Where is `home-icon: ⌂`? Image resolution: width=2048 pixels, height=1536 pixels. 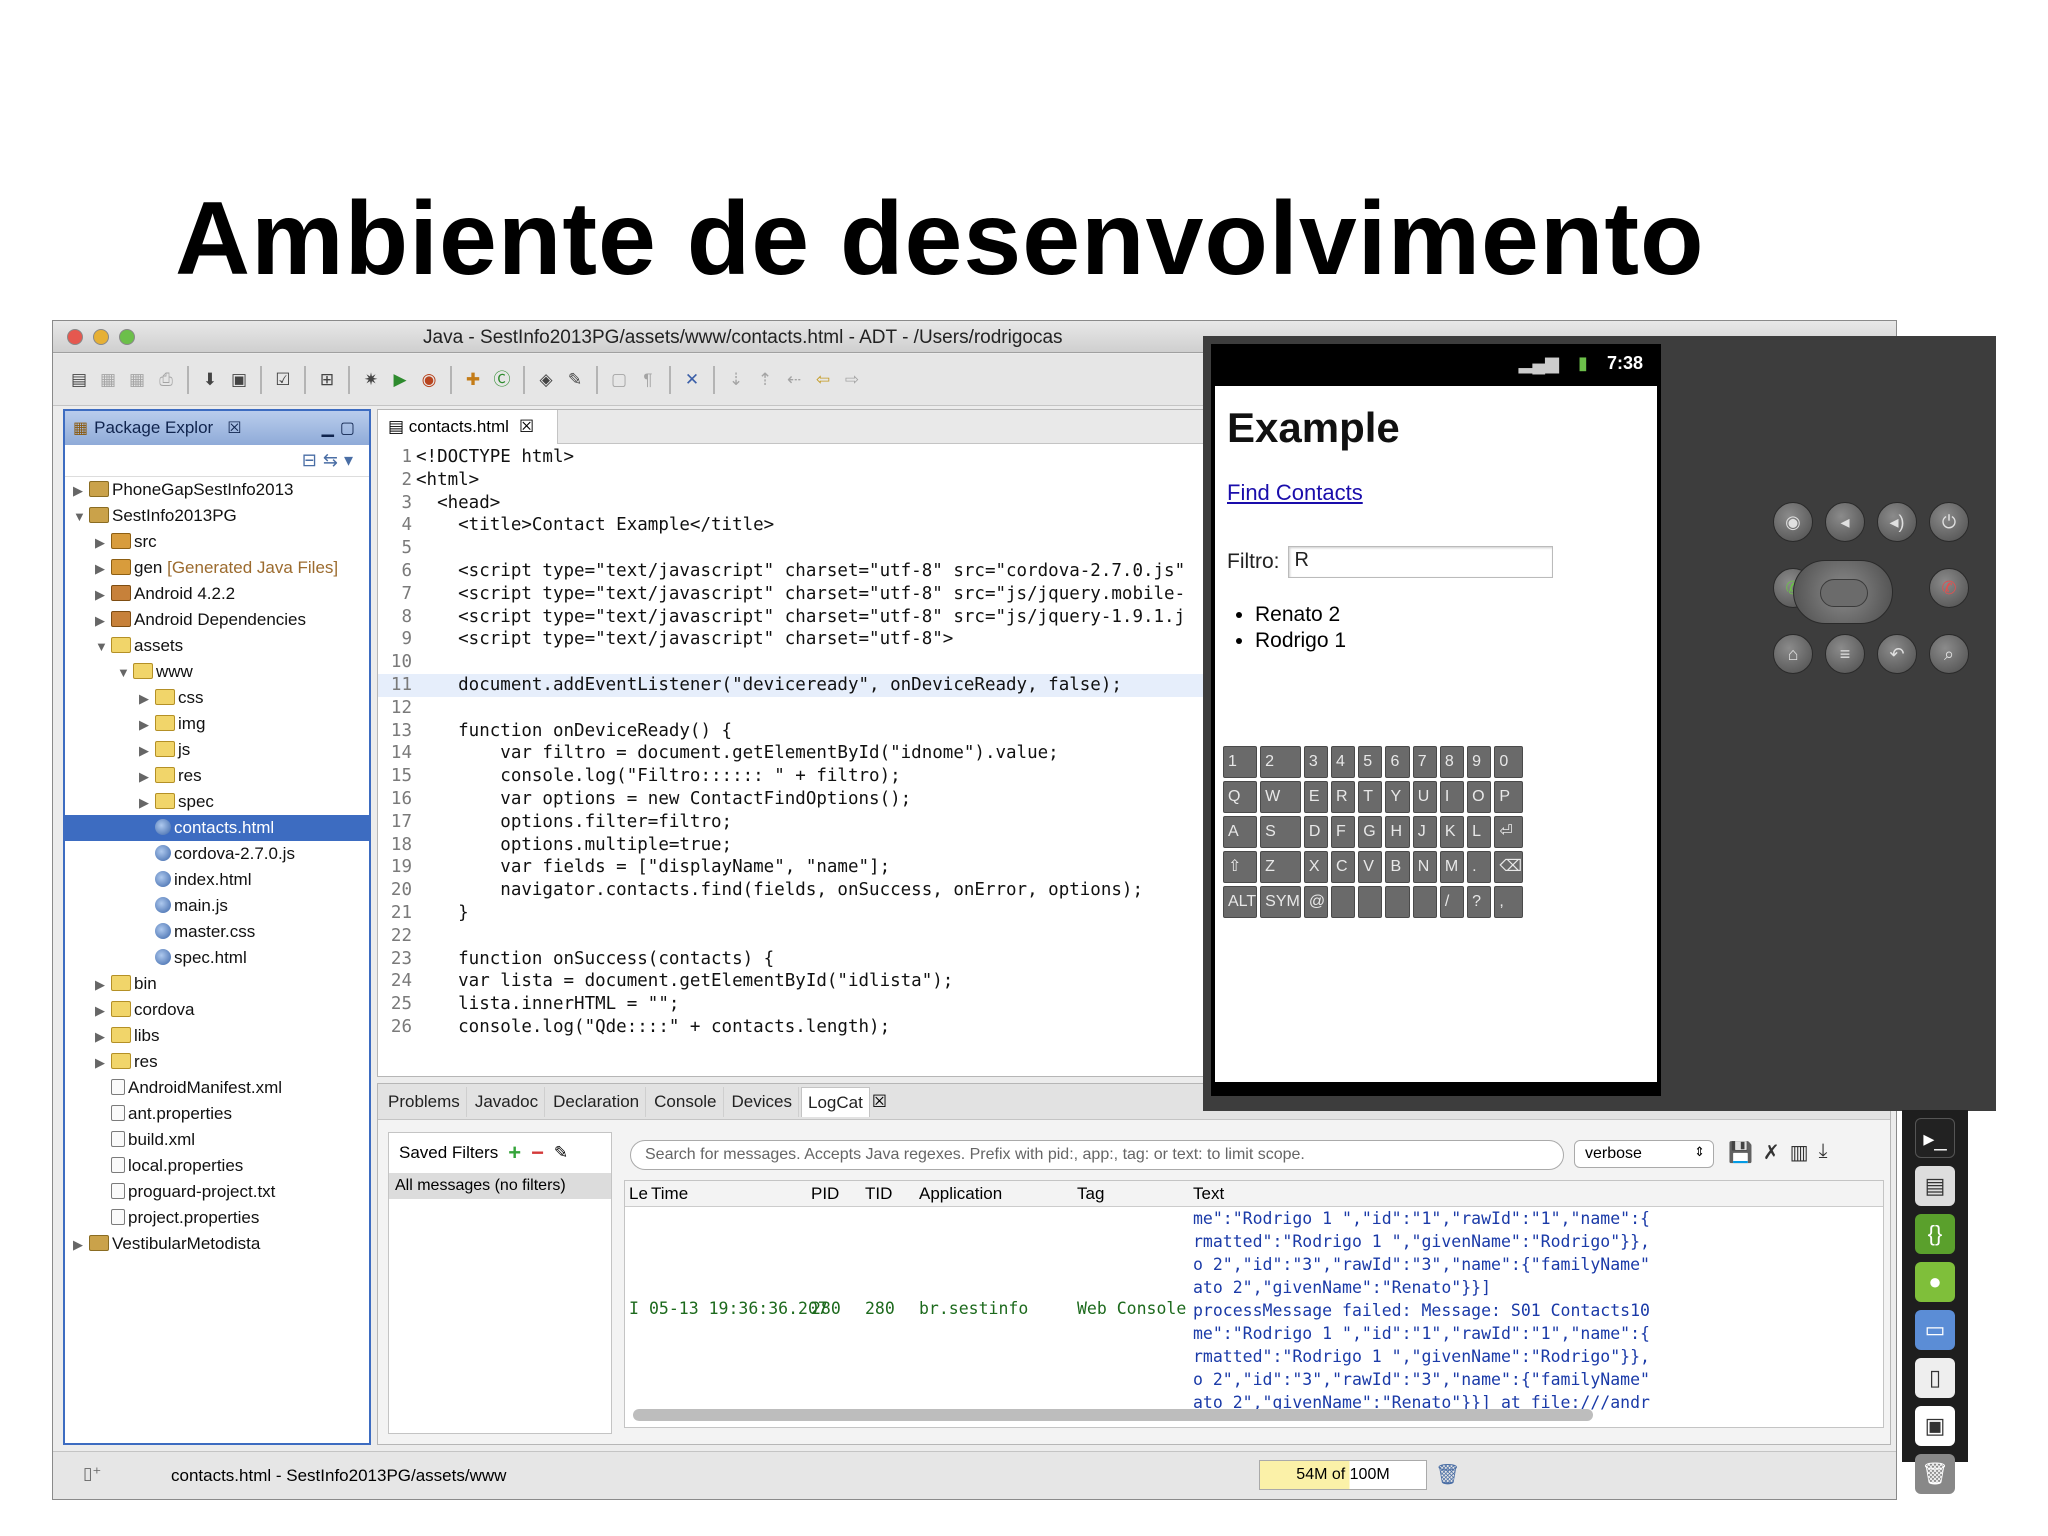 home-icon: ⌂ is located at coordinates (1793, 654).